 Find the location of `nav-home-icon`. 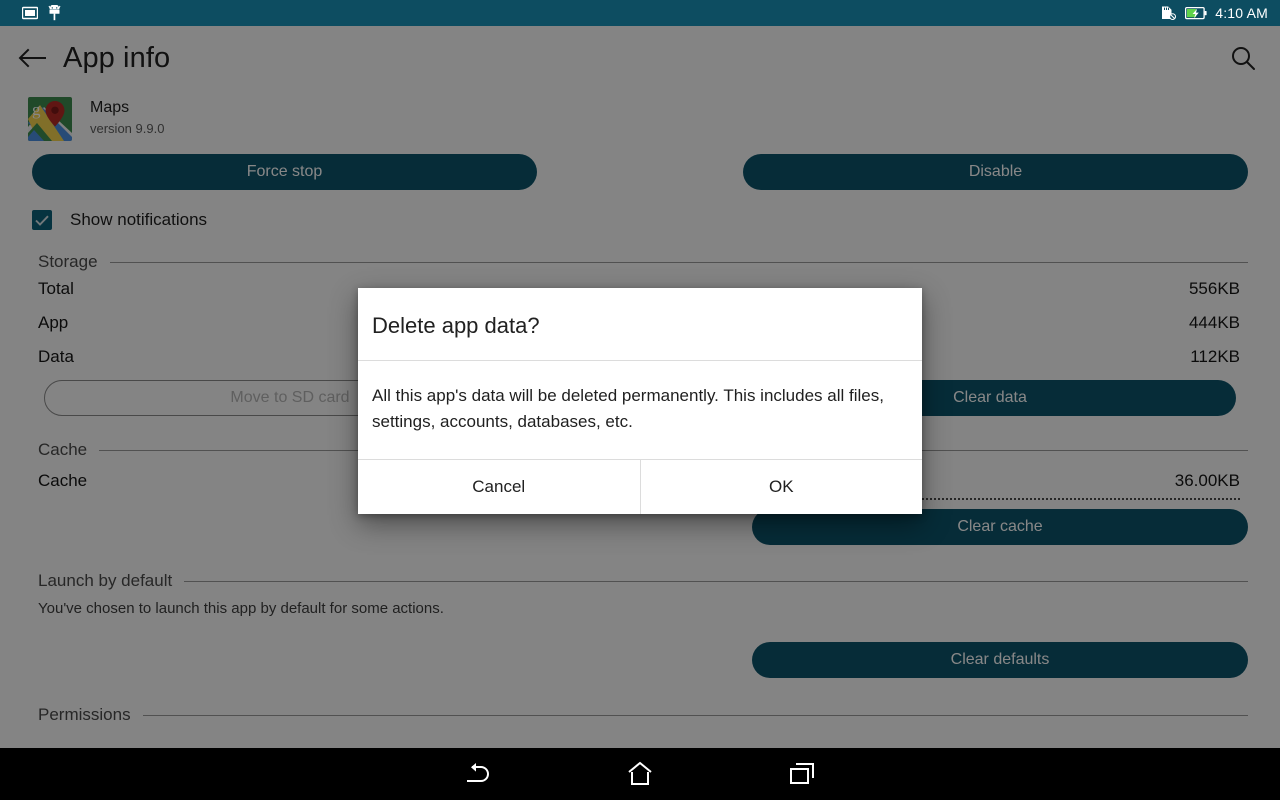

nav-home-icon is located at coordinates (640, 774).